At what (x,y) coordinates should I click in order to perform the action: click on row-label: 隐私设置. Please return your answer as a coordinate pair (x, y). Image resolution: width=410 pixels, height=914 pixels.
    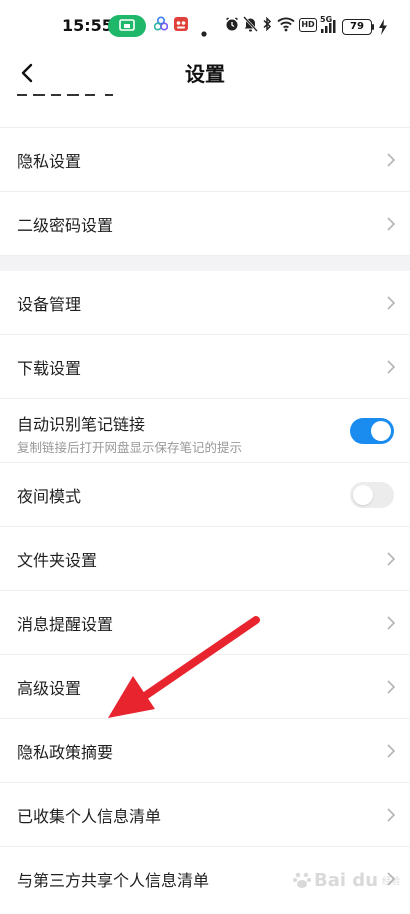
    Looking at the image, I should click on (49, 161).